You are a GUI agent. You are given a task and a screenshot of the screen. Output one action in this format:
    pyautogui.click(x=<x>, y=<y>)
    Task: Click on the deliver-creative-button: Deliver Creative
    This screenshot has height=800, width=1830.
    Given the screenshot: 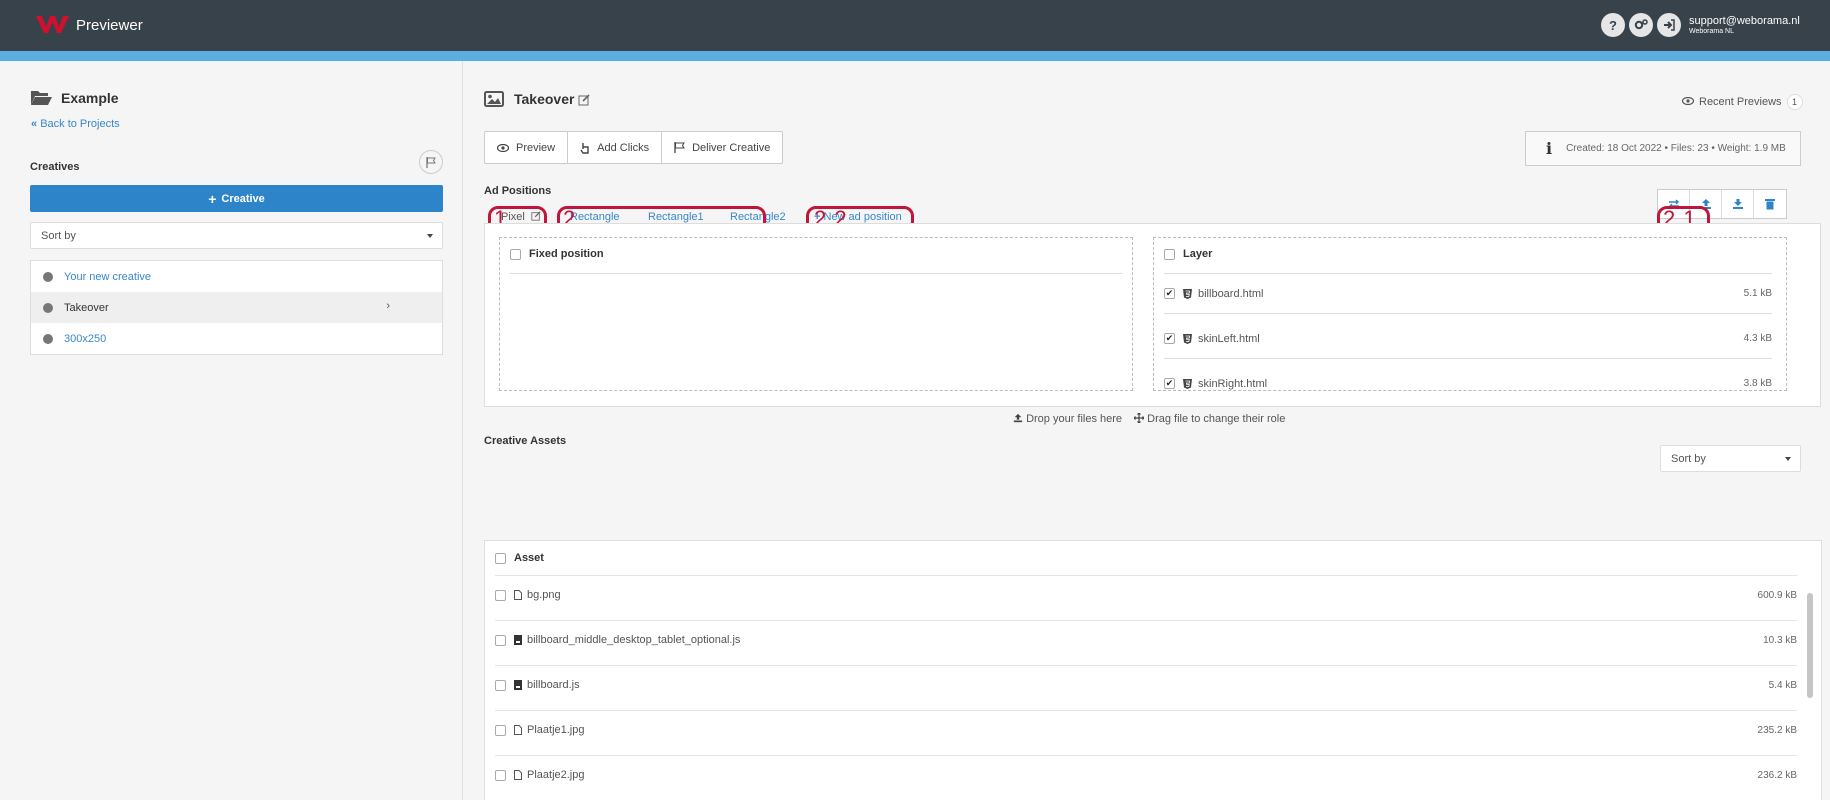 What is the action you would take?
    pyautogui.click(x=722, y=147)
    